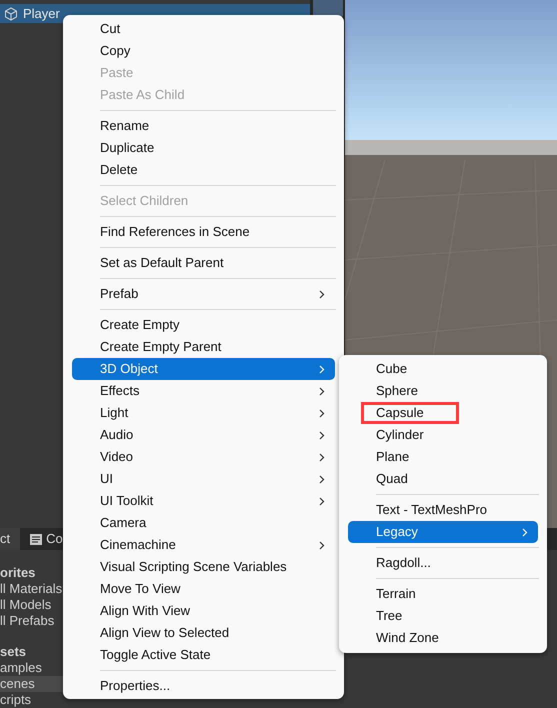  What do you see at coordinates (203, 435) in the screenshot?
I see `menu-item: Audio` at bounding box center [203, 435].